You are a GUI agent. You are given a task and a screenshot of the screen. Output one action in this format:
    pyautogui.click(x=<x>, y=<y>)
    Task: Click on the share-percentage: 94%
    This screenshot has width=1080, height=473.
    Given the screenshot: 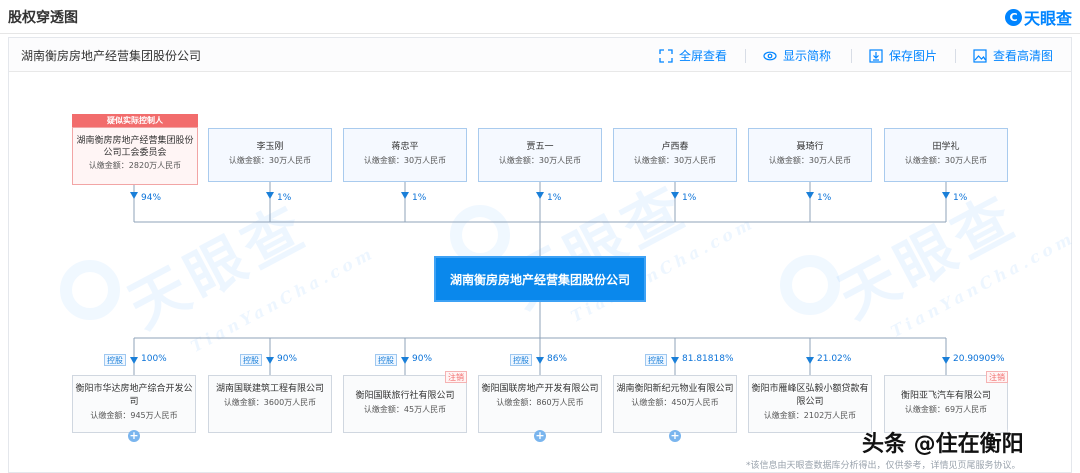 What is the action you would take?
    pyautogui.click(x=151, y=198)
    